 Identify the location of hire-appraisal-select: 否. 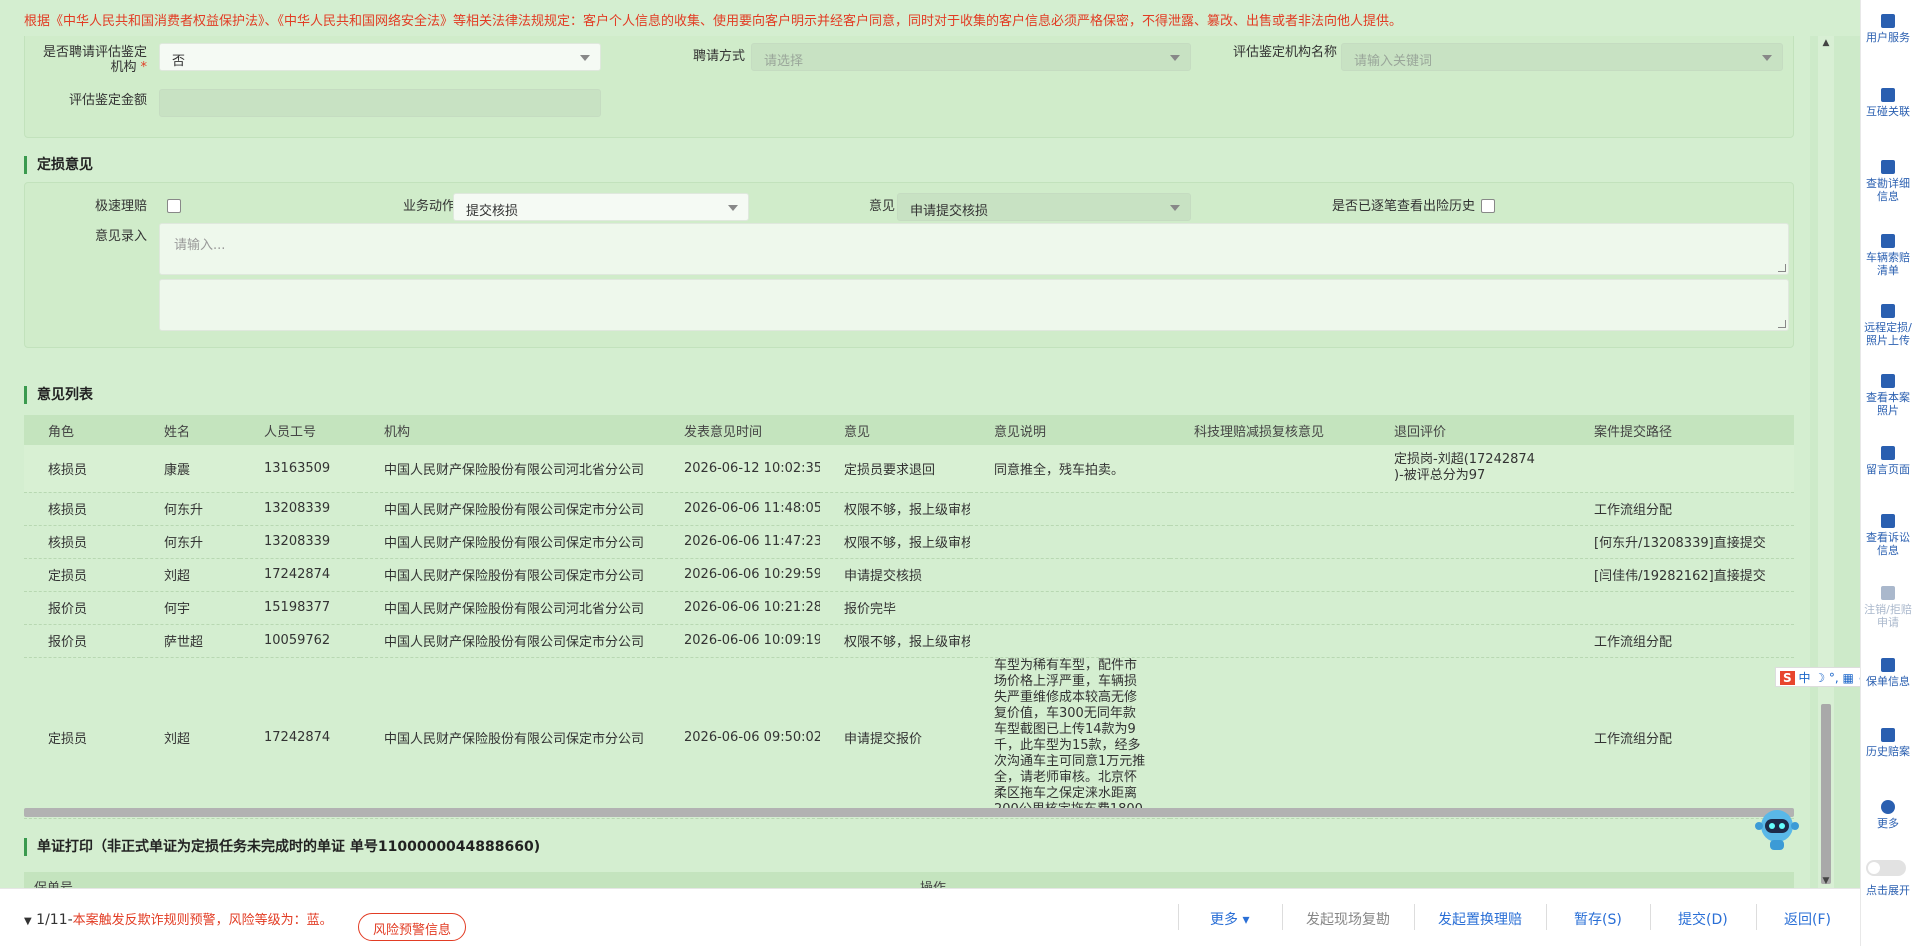
(380, 57).